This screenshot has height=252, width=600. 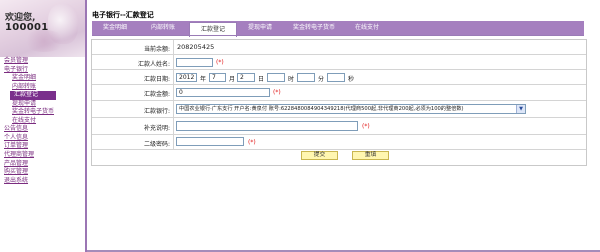 I want to click on amount-label: 汇款金额:, so click(x=156, y=94).